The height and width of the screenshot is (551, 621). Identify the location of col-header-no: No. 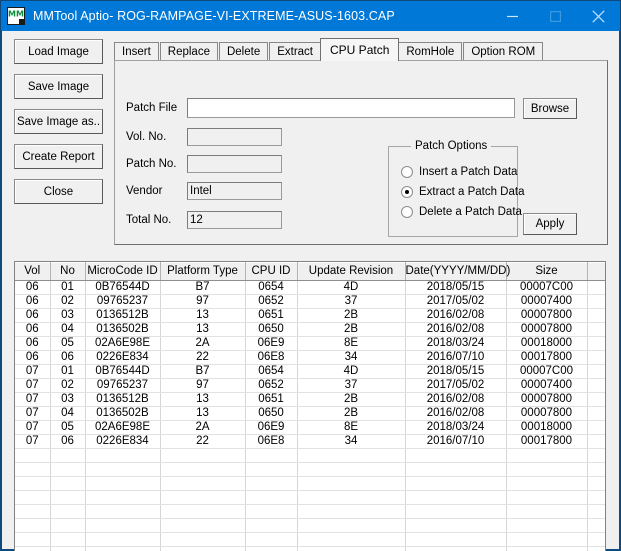
(68, 271).